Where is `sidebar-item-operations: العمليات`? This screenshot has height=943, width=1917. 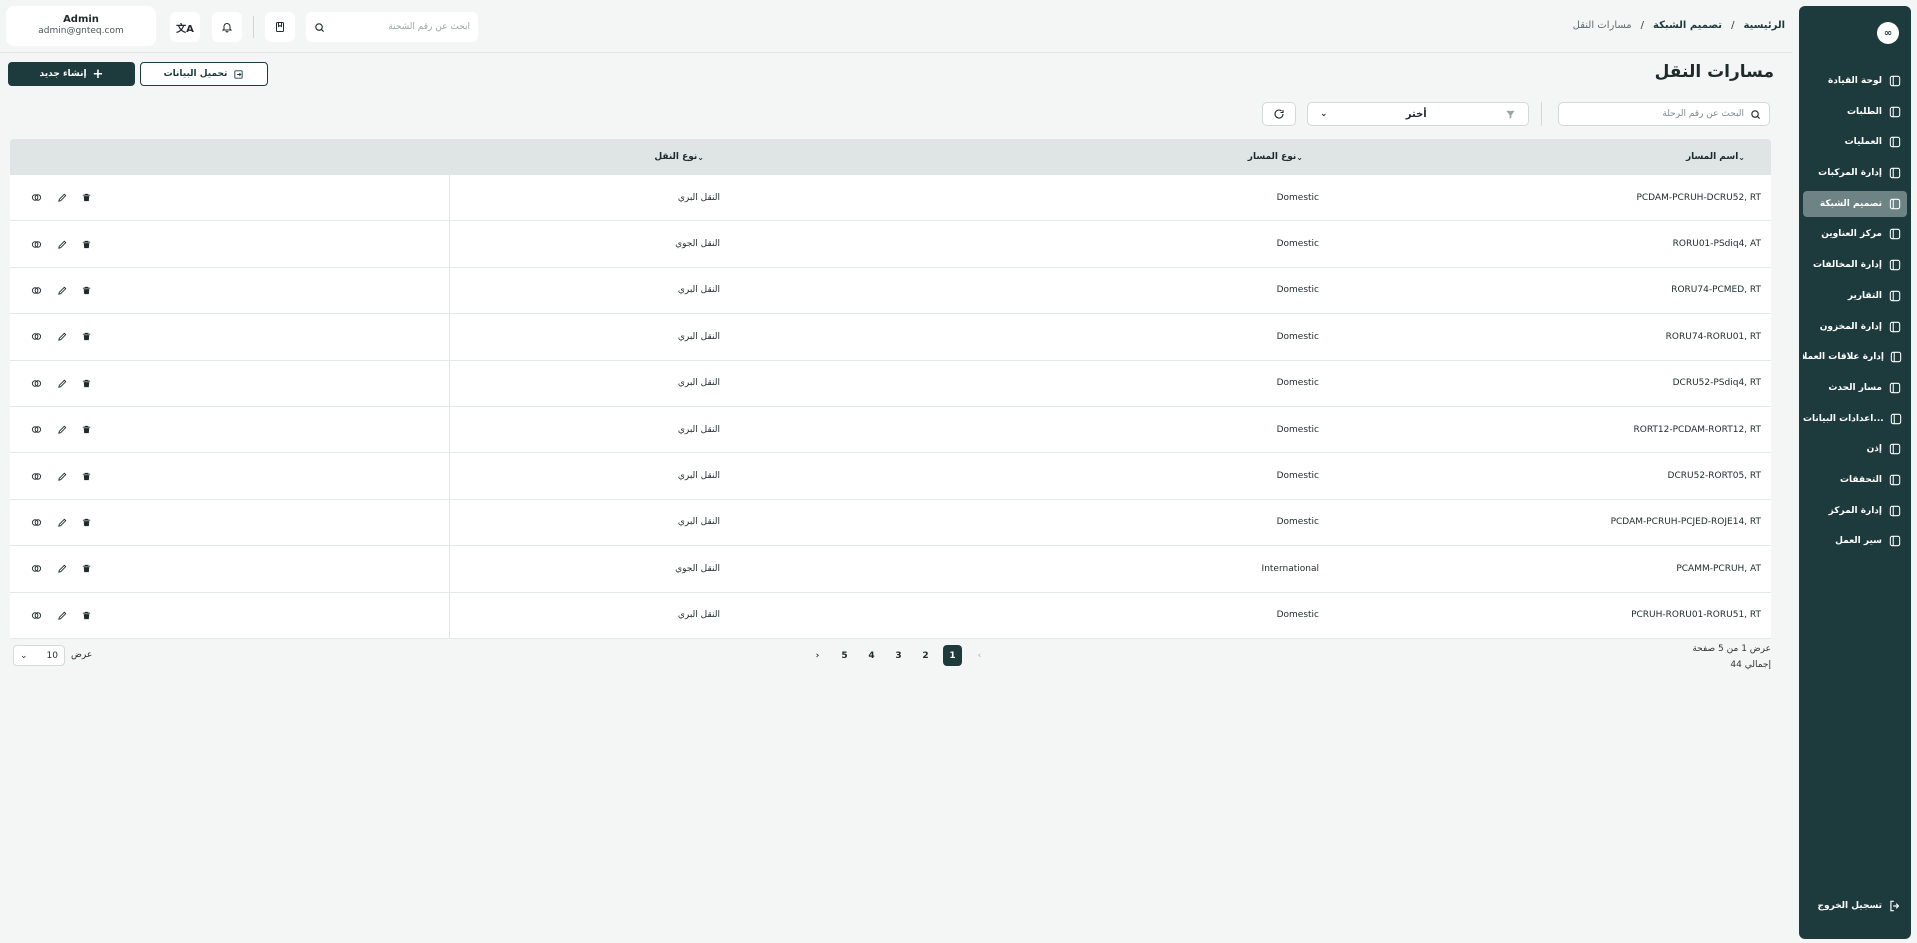
sidebar-item-operations: العمليات is located at coordinates (1855, 142).